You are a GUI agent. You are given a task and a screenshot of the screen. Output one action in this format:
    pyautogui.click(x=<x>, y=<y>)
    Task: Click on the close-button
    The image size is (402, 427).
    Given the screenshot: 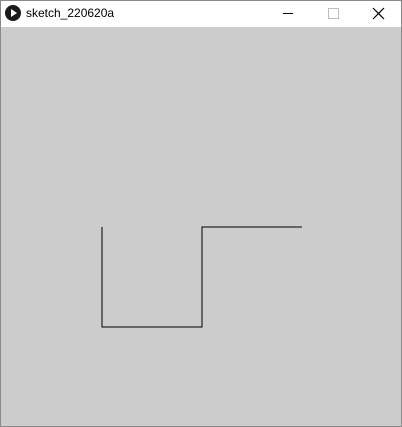 What is the action you would take?
    pyautogui.click(x=377, y=13)
    